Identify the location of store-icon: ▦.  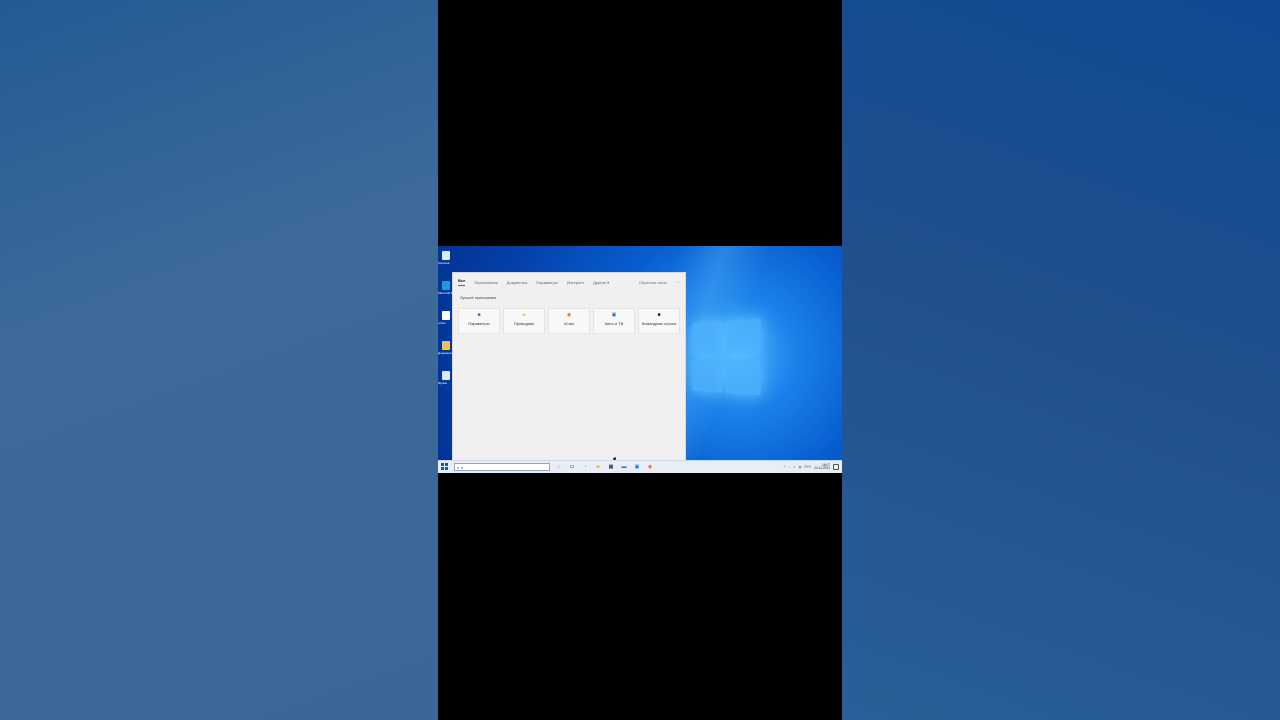
(611, 467).